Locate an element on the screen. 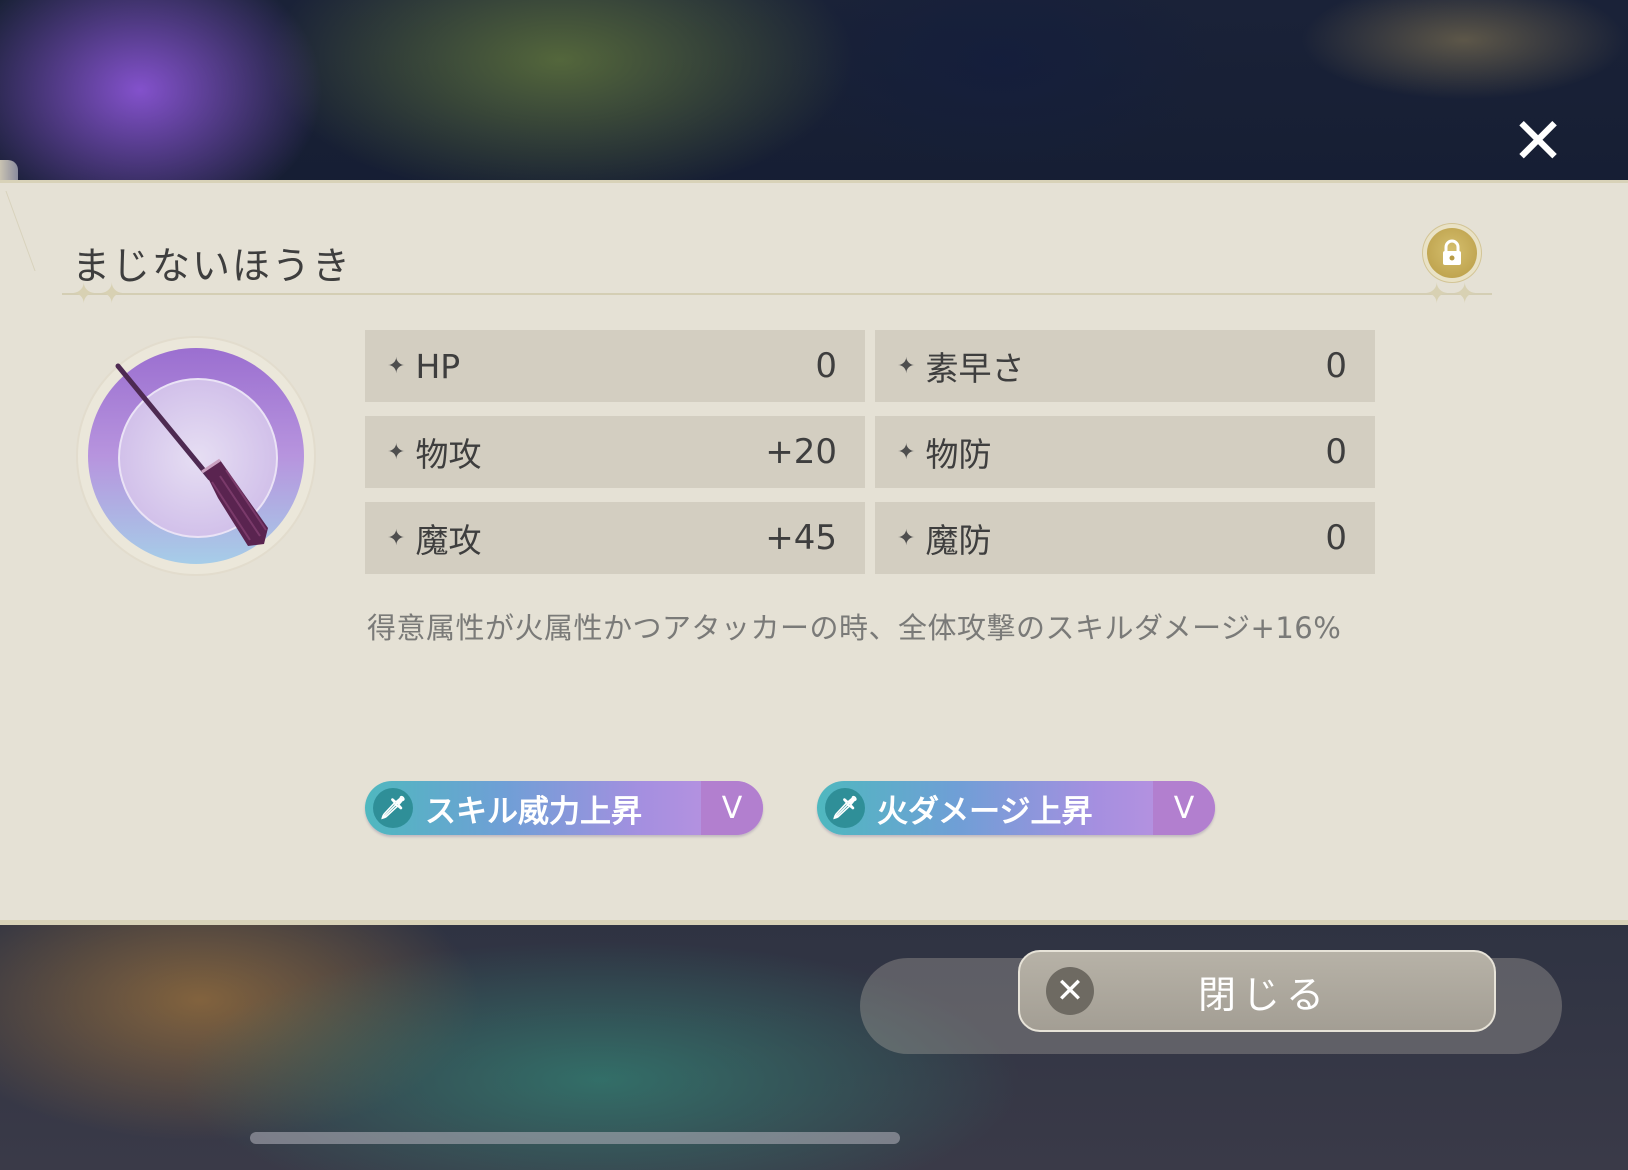 Image resolution: width=1628 pixels, height=1170 pixels. lock-icon is located at coordinates (1452, 252).